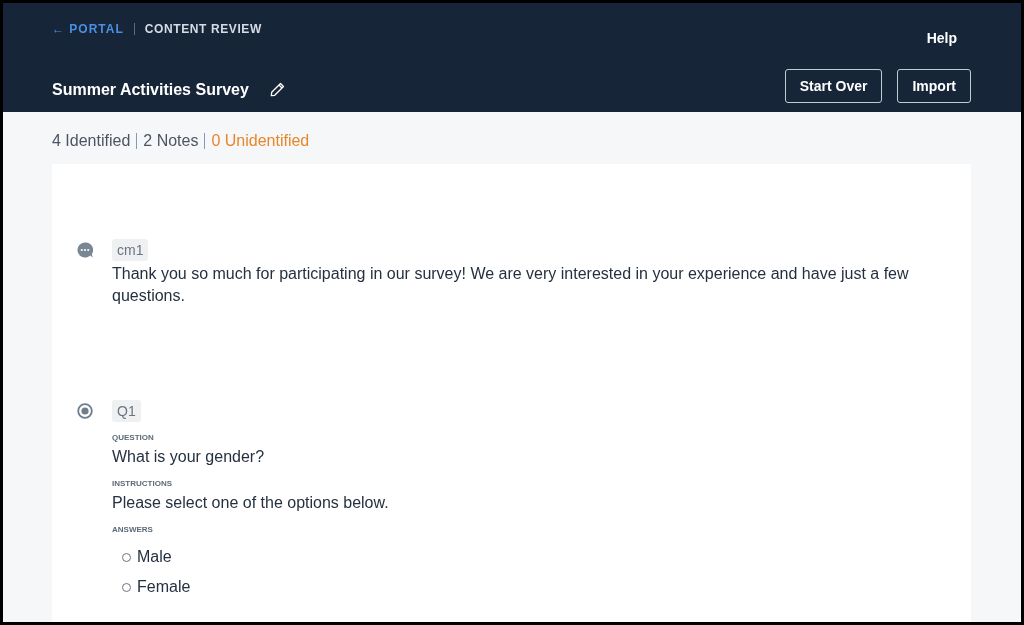 Image resolution: width=1024 pixels, height=625 pixels. What do you see at coordinates (250, 503) in the screenshot?
I see `field-text: Please select one of the options below.` at bounding box center [250, 503].